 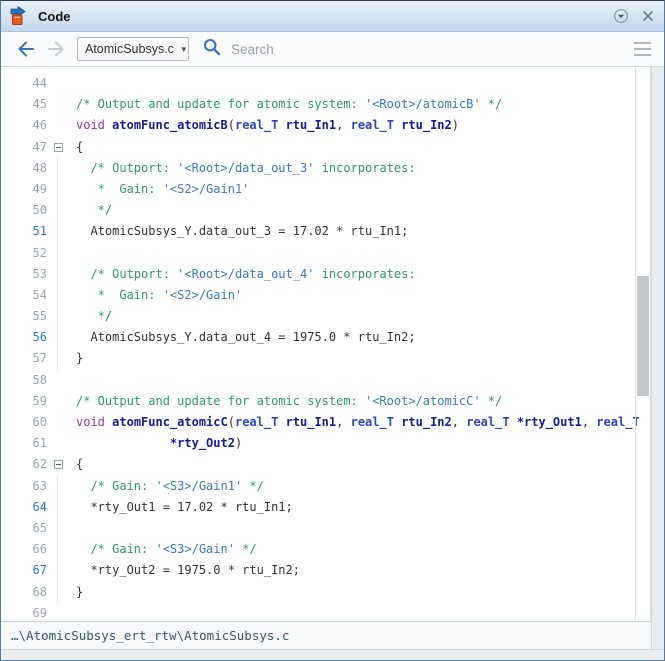 What do you see at coordinates (657, 358) in the screenshot?
I see `window-frame-right` at bounding box center [657, 358].